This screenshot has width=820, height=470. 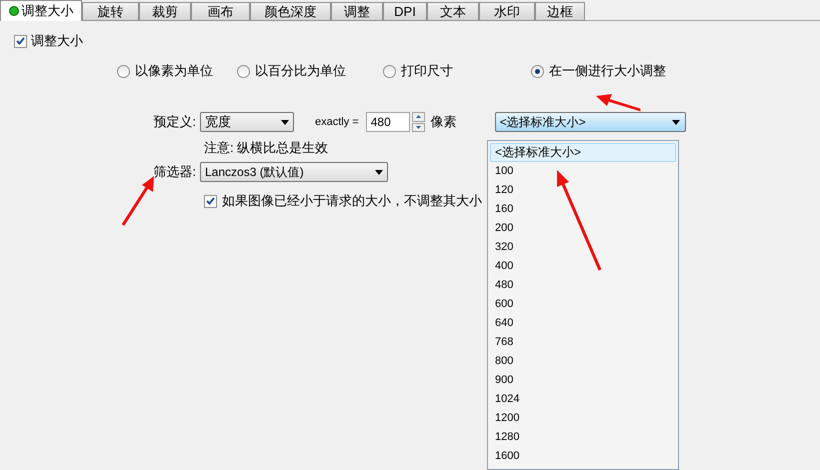 I want to click on group-label: 调整大小, so click(x=57, y=41).